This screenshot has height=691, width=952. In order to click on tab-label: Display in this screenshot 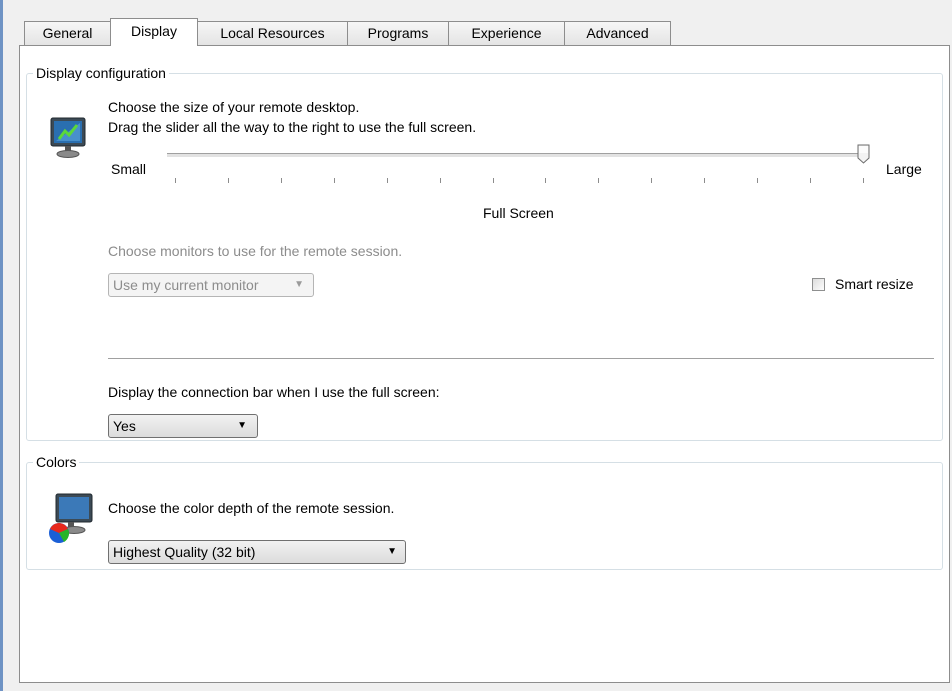, I will do `click(154, 31)`.